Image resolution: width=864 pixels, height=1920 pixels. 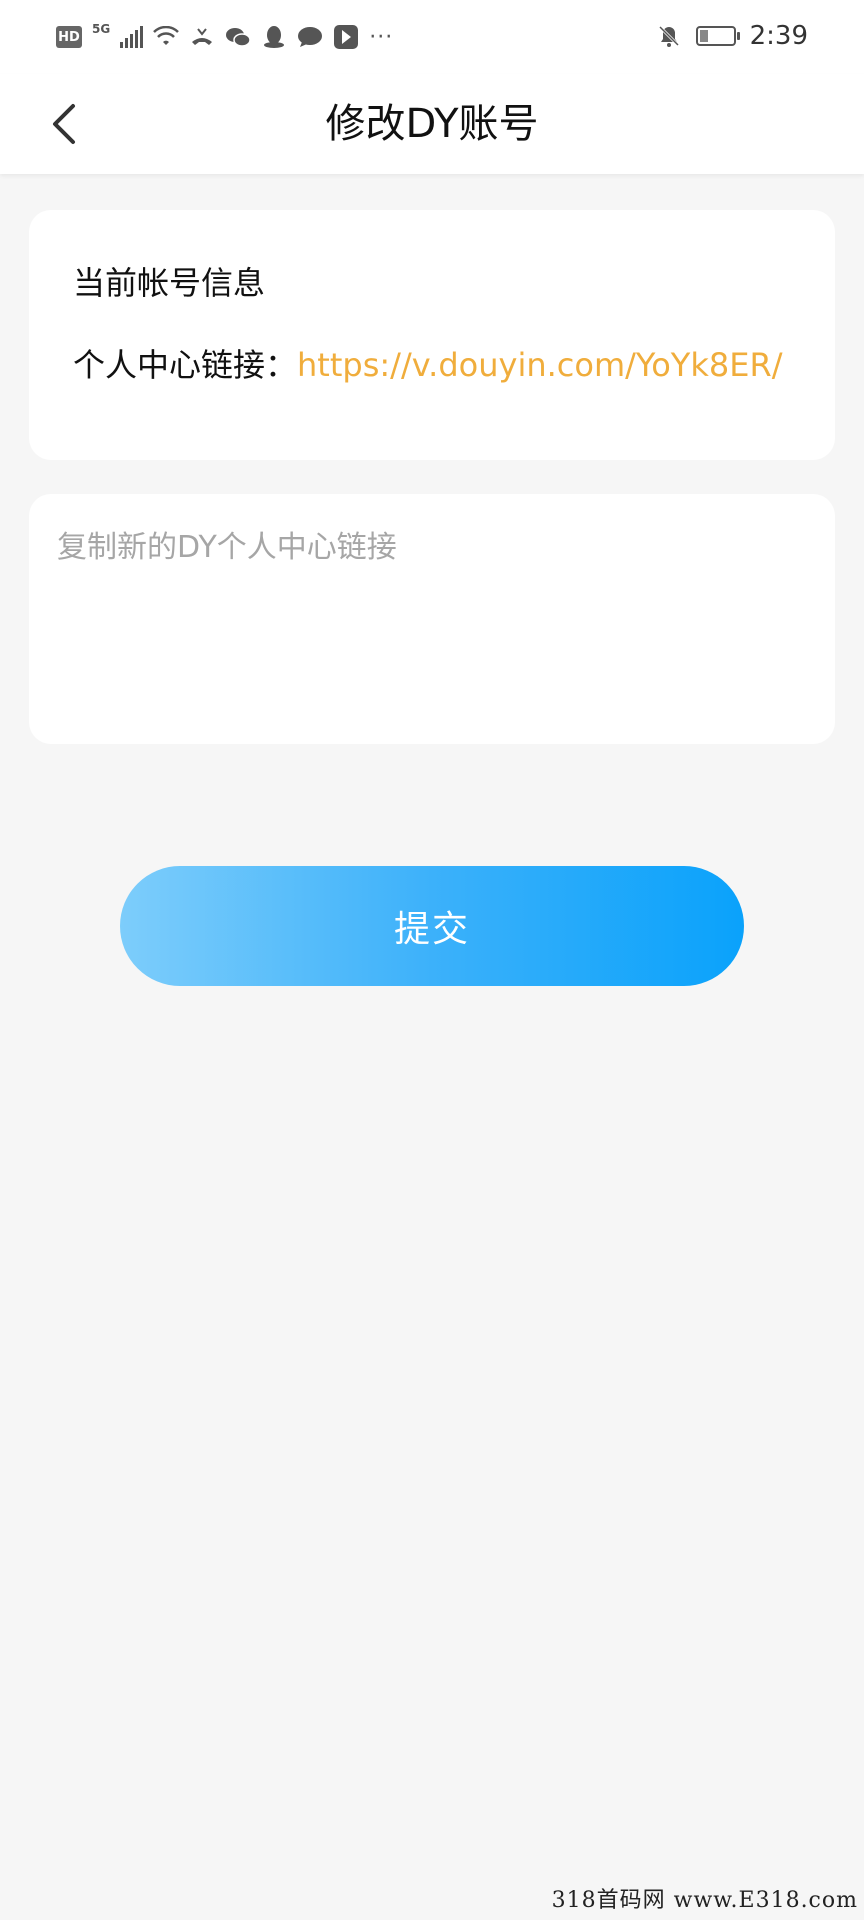 What do you see at coordinates (539, 365) in the screenshot?
I see `profile-link-value: https://v.douyin.com/YoYk8ER/` at bounding box center [539, 365].